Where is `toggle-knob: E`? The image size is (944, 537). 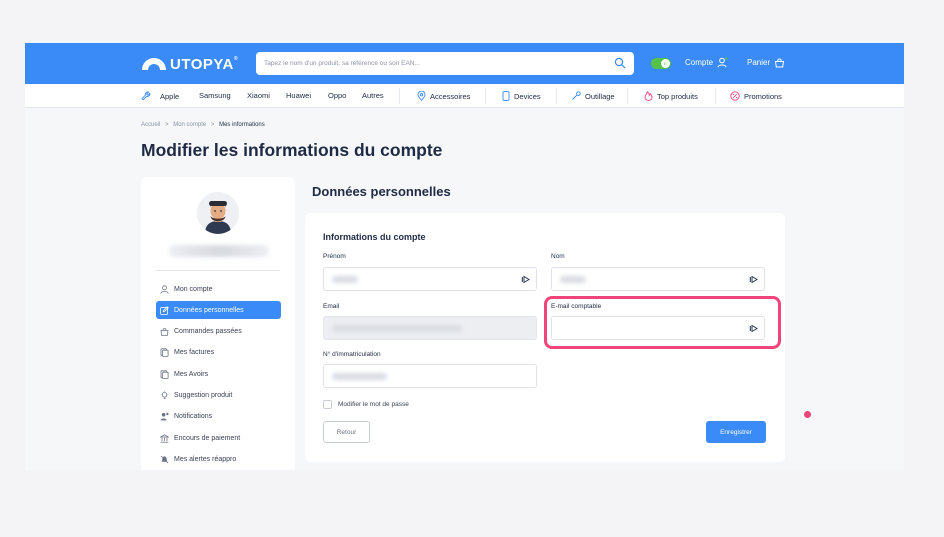
toggle-knob: E is located at coordinates (665, 63).